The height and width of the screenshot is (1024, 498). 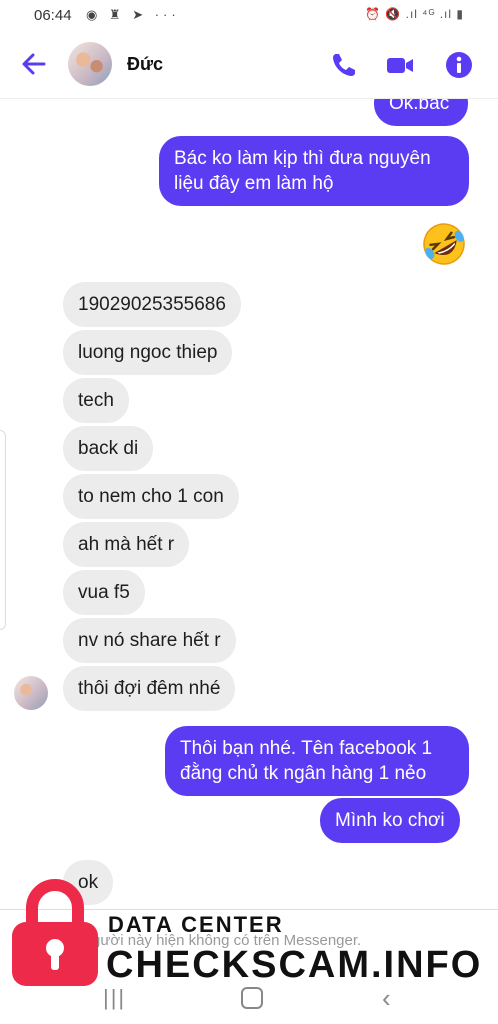 I want to click on watermark-subtitle: DATA CENTER, so click(x=196, y=924).